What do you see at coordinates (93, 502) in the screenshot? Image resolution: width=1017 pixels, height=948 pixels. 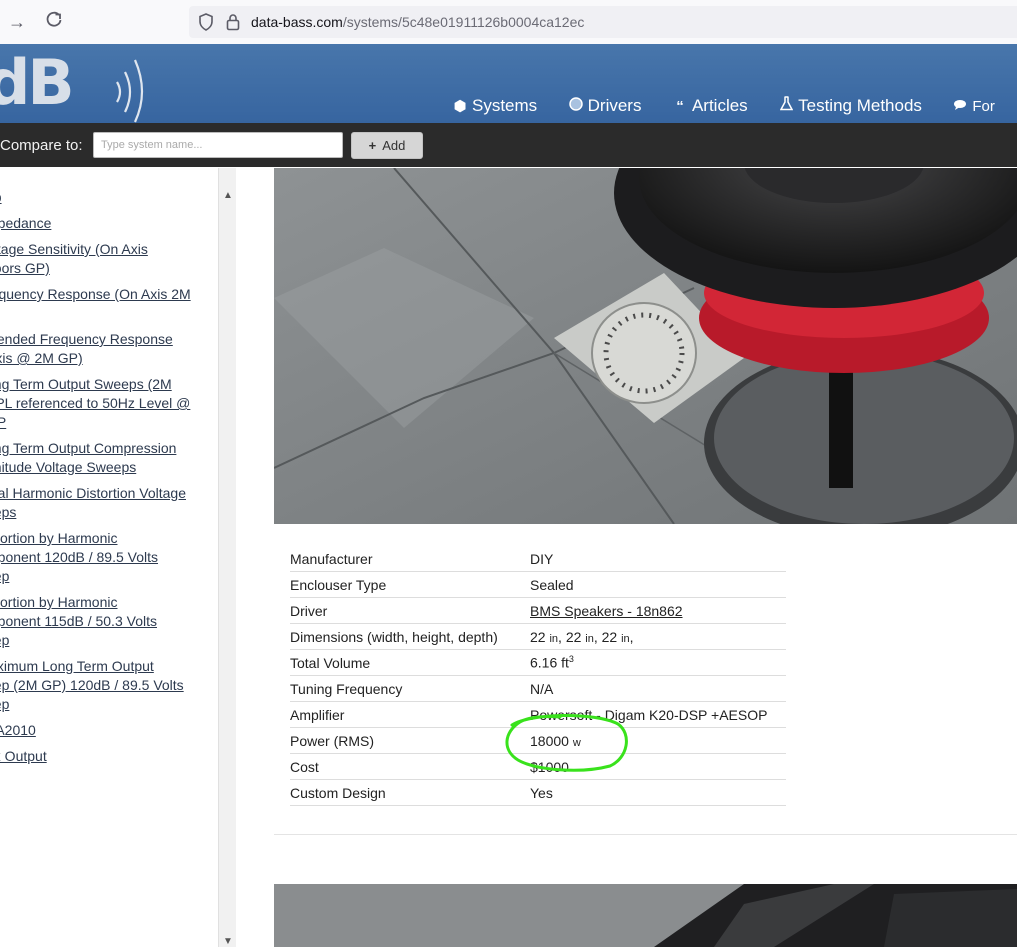 I see `sidebar-item-label: otal Harmonic Distortion Voltage eeps` at bounding box center [93, 502].